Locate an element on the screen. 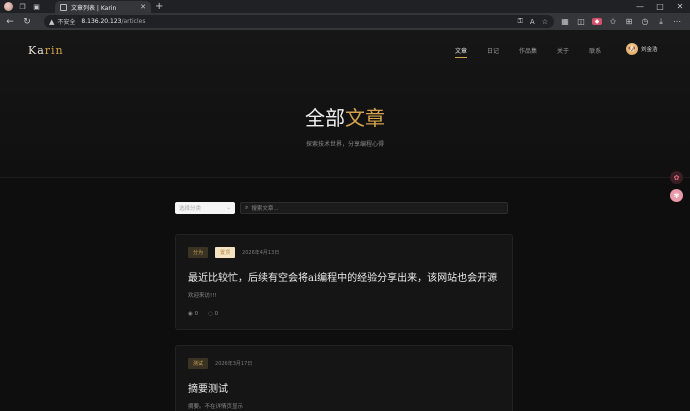  pinned-badge: 置顶 is located at coordinates (225, 252).